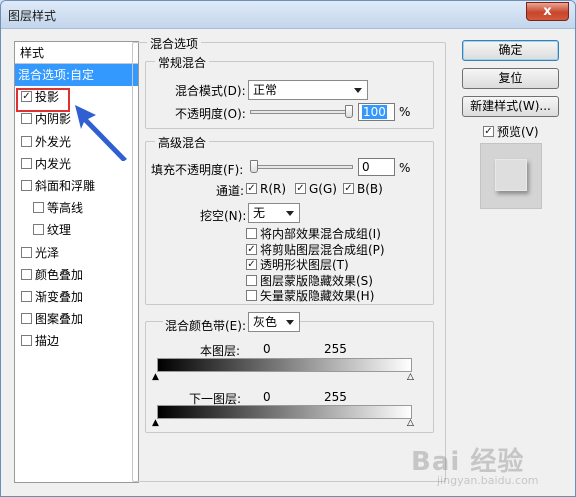 This screenshot has width=576, height=497. Describe the element at coordinates (59, 296) in the screenshot. I see `style-item-label: 渐变叠加` at that location.